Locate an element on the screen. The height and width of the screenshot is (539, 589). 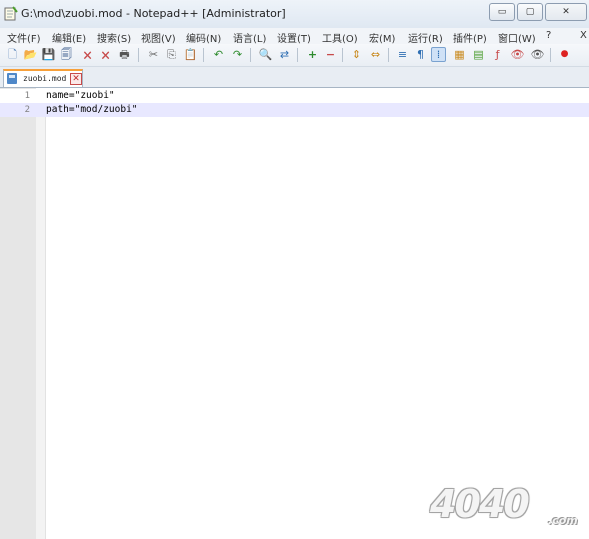
line-number-gutter is located at coordinates (18, 328).